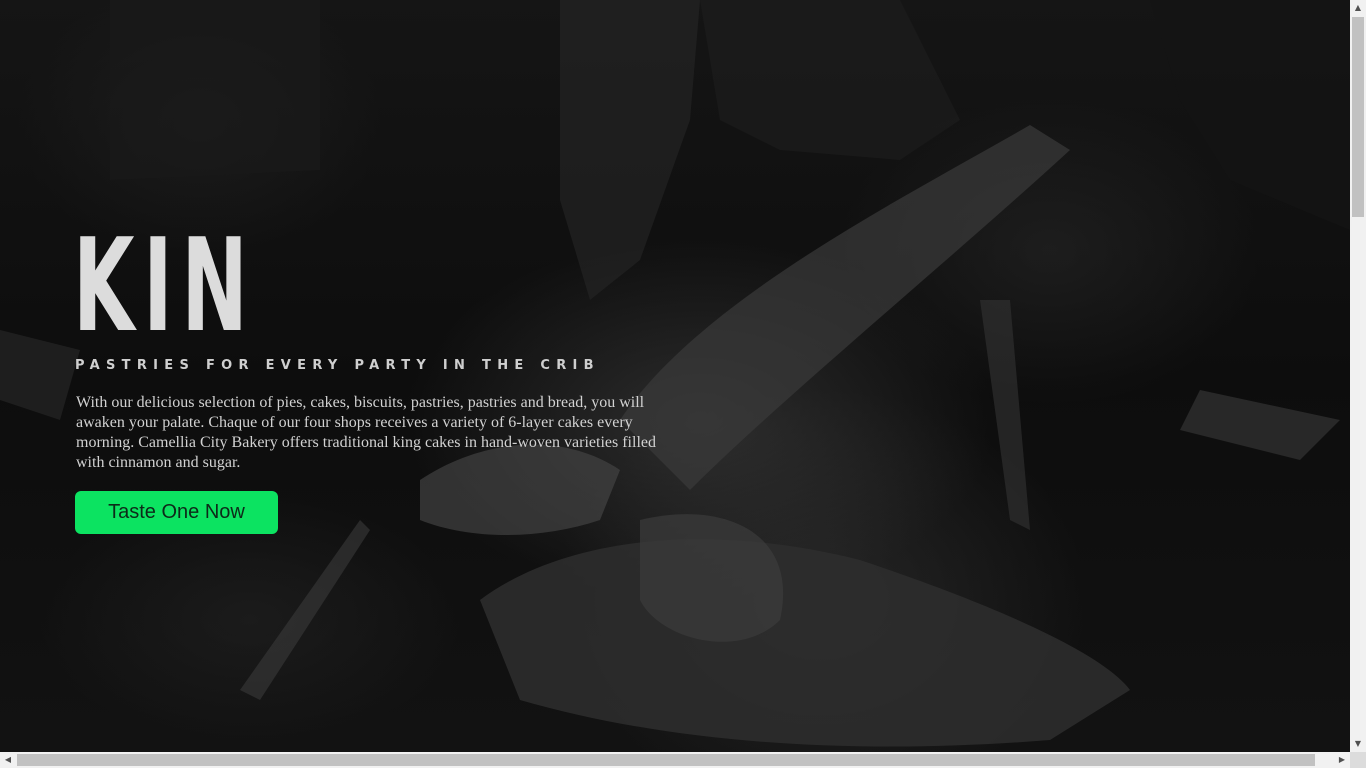 The height and width of the screenshot is (768, 1366). Describe the element at coordinates (1342, 760) in the screenshot. I see `triangle-right-icon: ▶` at that location.